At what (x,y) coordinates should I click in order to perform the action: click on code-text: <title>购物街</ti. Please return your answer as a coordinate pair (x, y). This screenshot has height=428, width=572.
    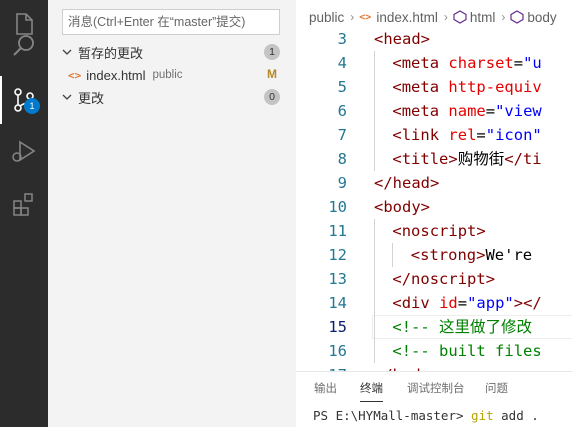
    Looking at the image, I should click on (466, 159).